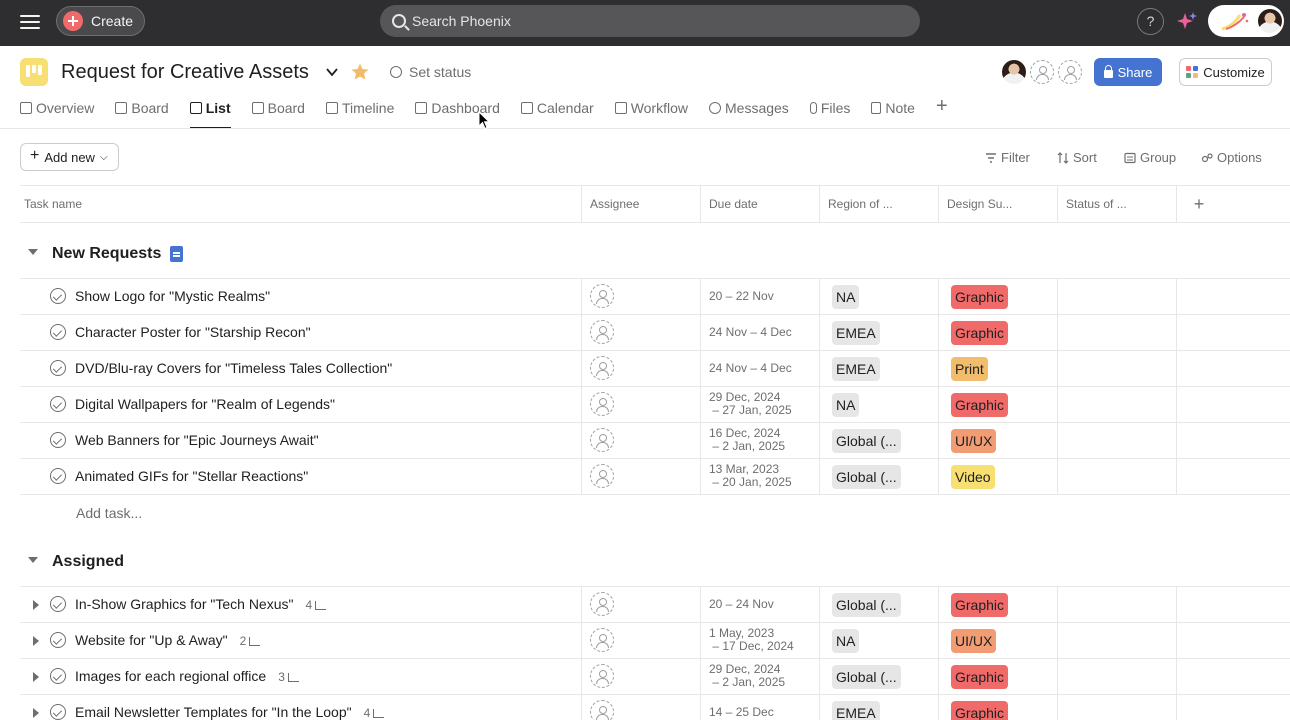 The width and height of the screenshot is (1290, 720). Describe the element at coordinates (197, 440) in the screenshot. I see `task-name: Web Banners for "Epic Journeys Await"` at that location.